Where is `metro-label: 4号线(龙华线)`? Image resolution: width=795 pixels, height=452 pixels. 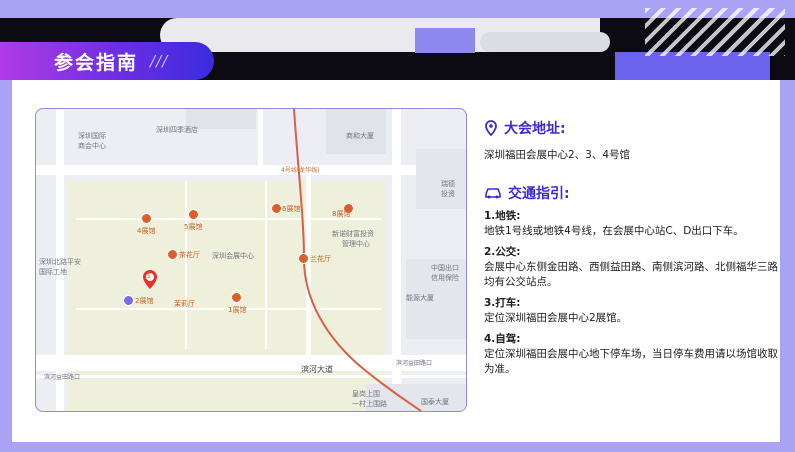
metro-label: 4号线(龙华线) is located at coordinates (300, 170).